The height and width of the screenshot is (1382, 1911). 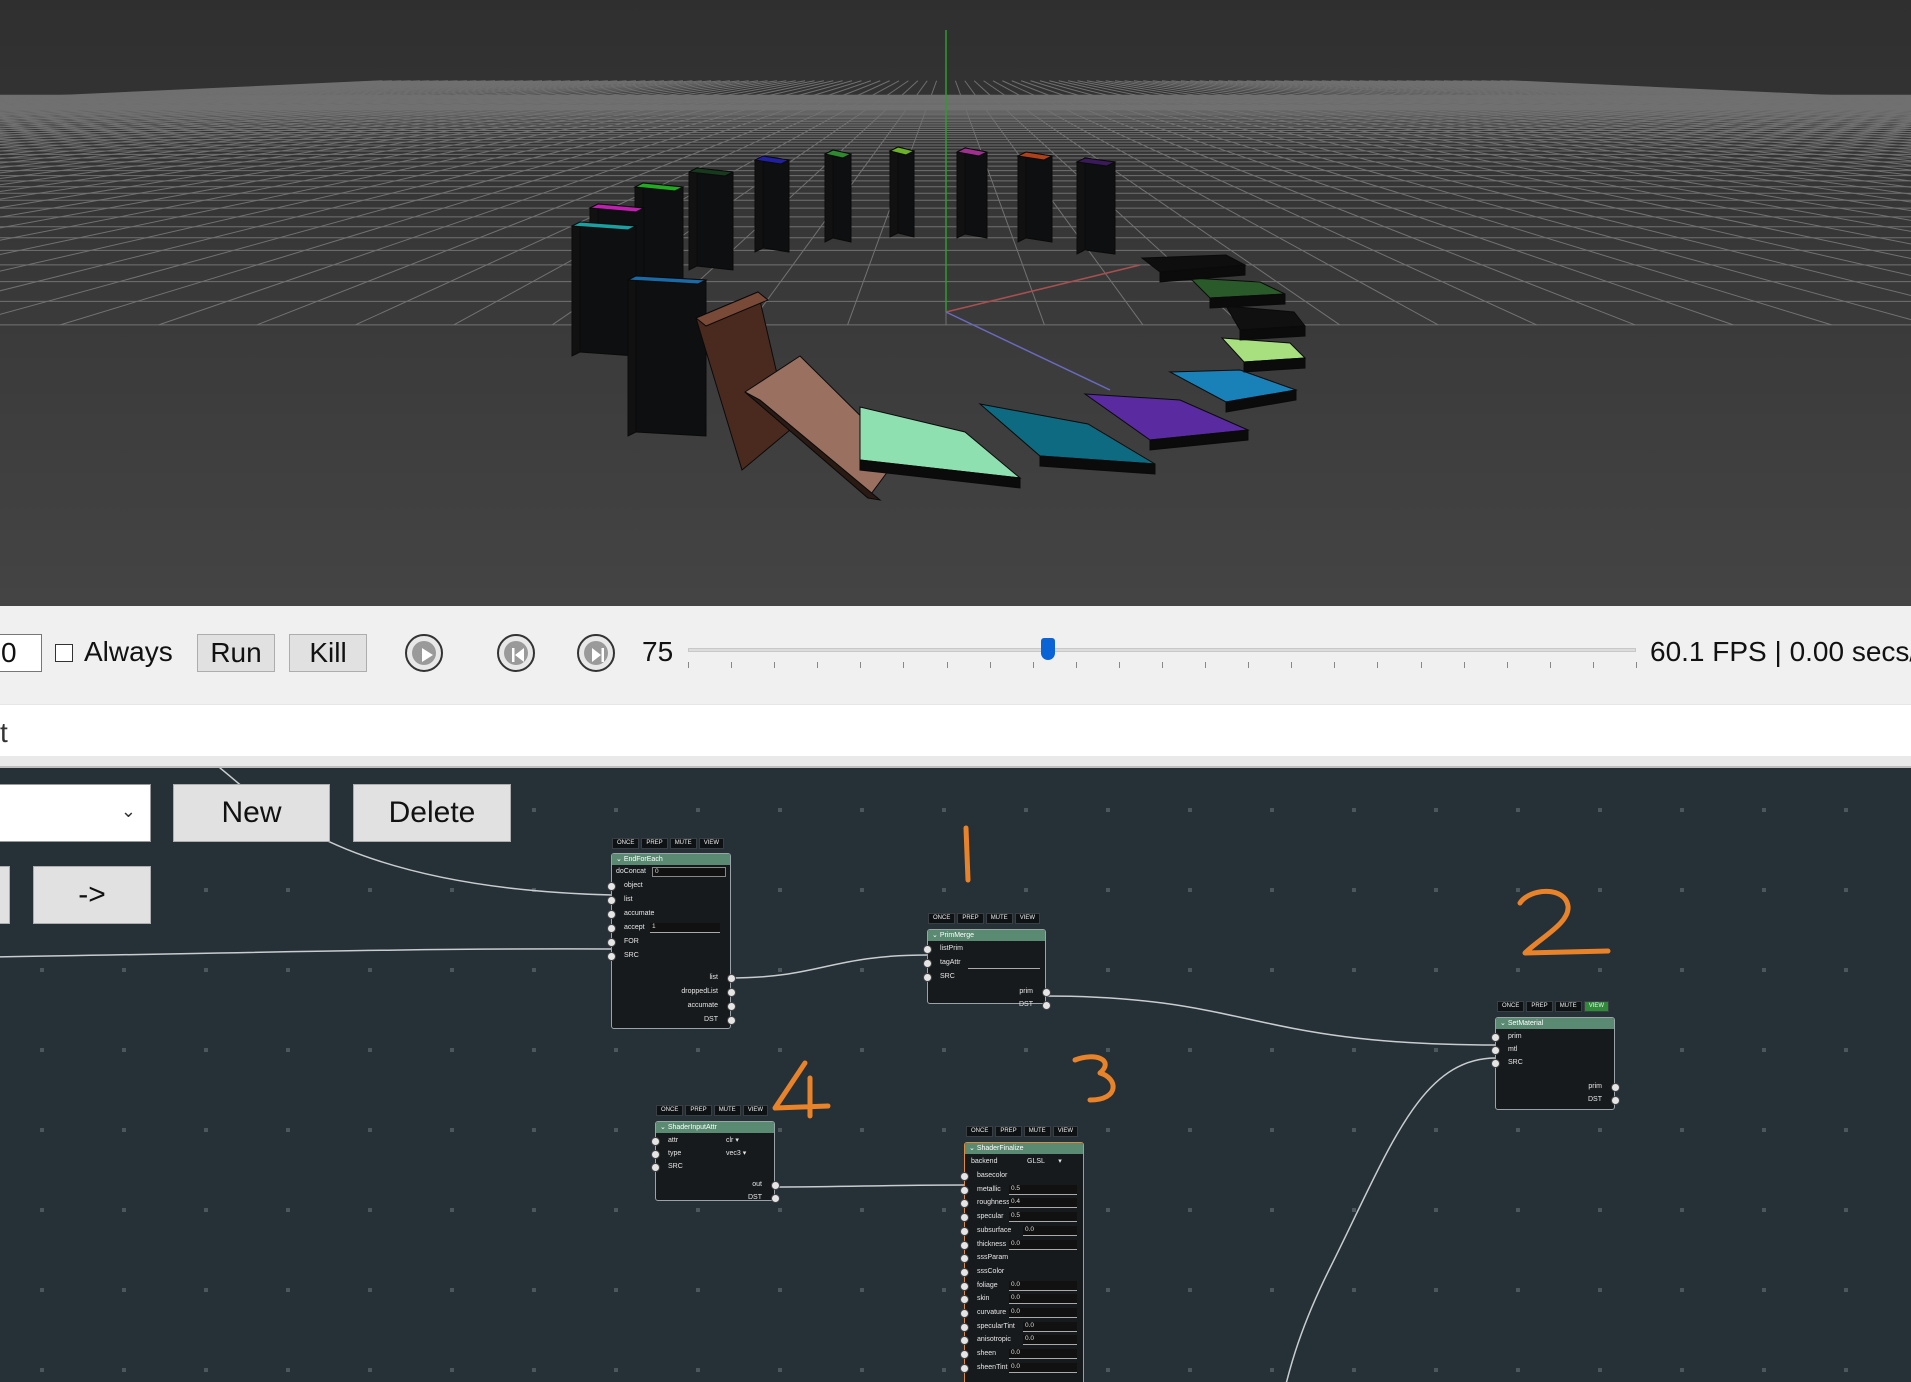 I want to click on always-checkbox, so click(x=64, y=653).